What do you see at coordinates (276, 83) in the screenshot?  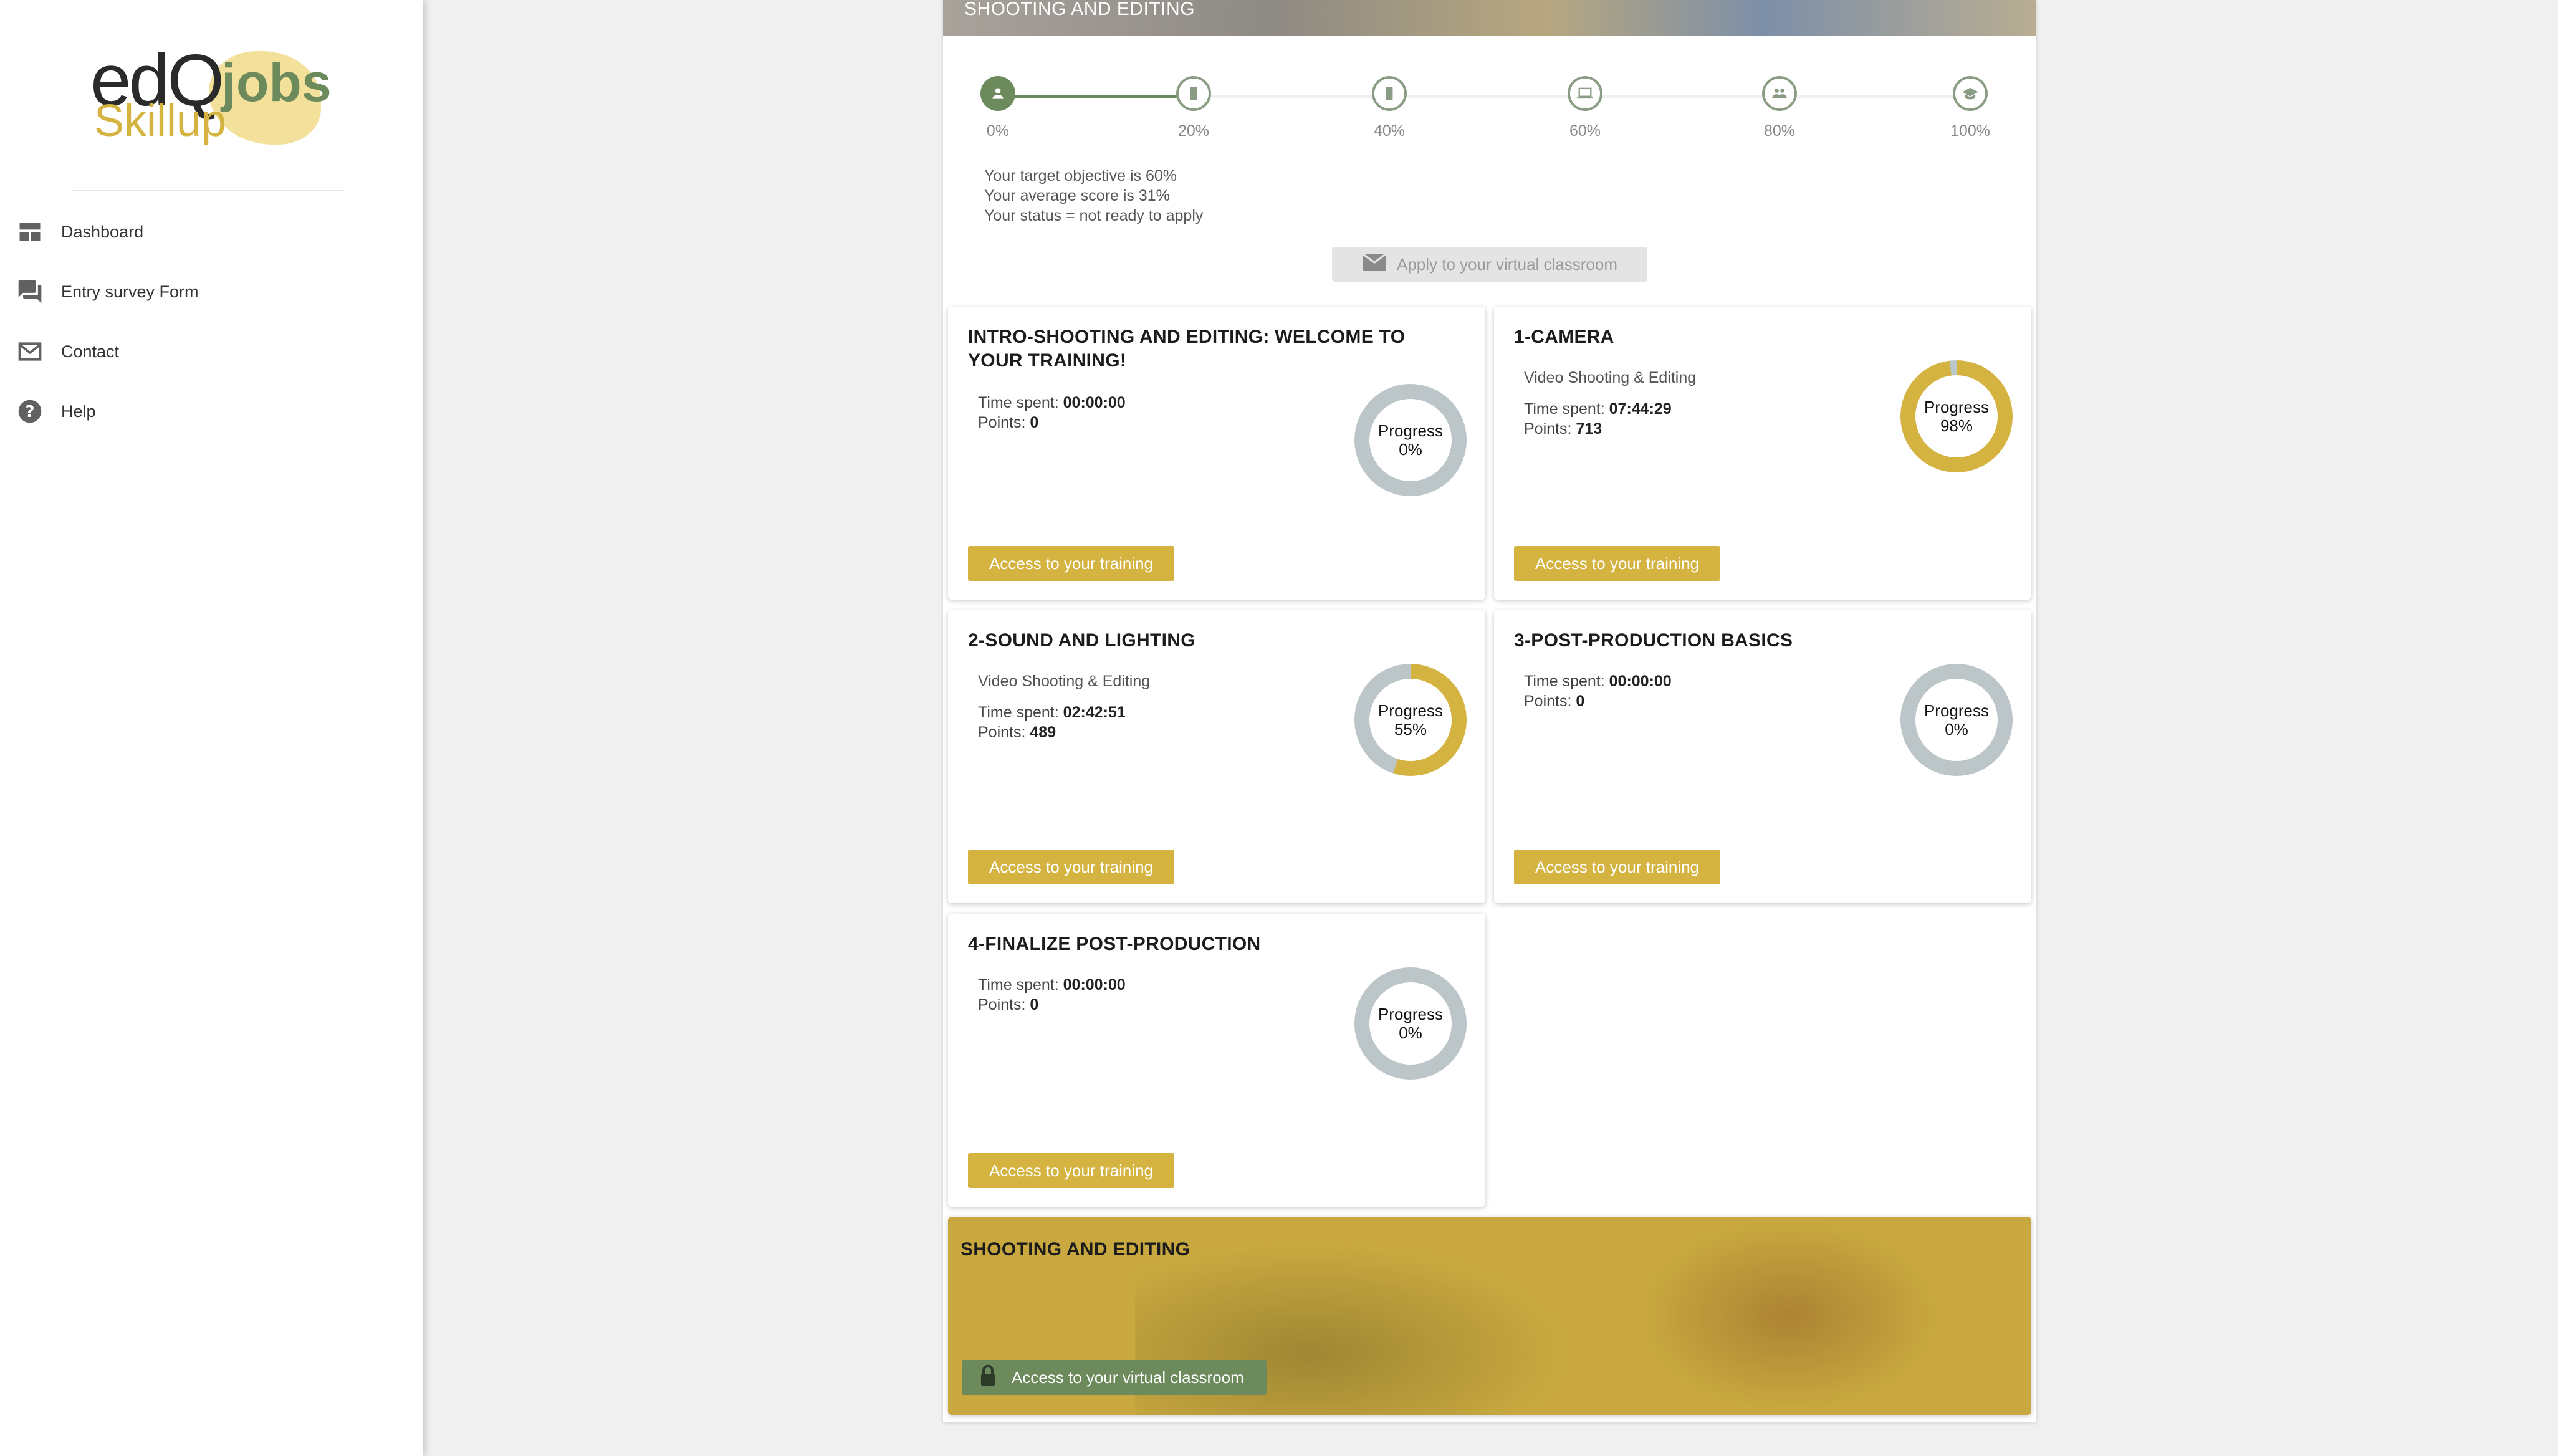 I see `logo-jobs-text: jobs` at bounding box center [276, 83].